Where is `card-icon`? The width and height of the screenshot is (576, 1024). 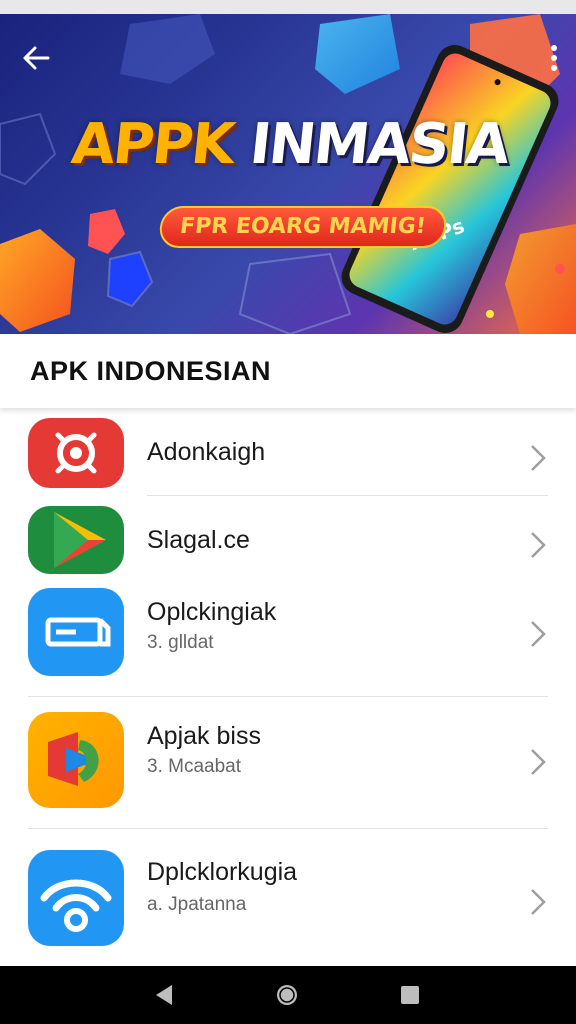
card-icon is located at coordinates (76, 632).